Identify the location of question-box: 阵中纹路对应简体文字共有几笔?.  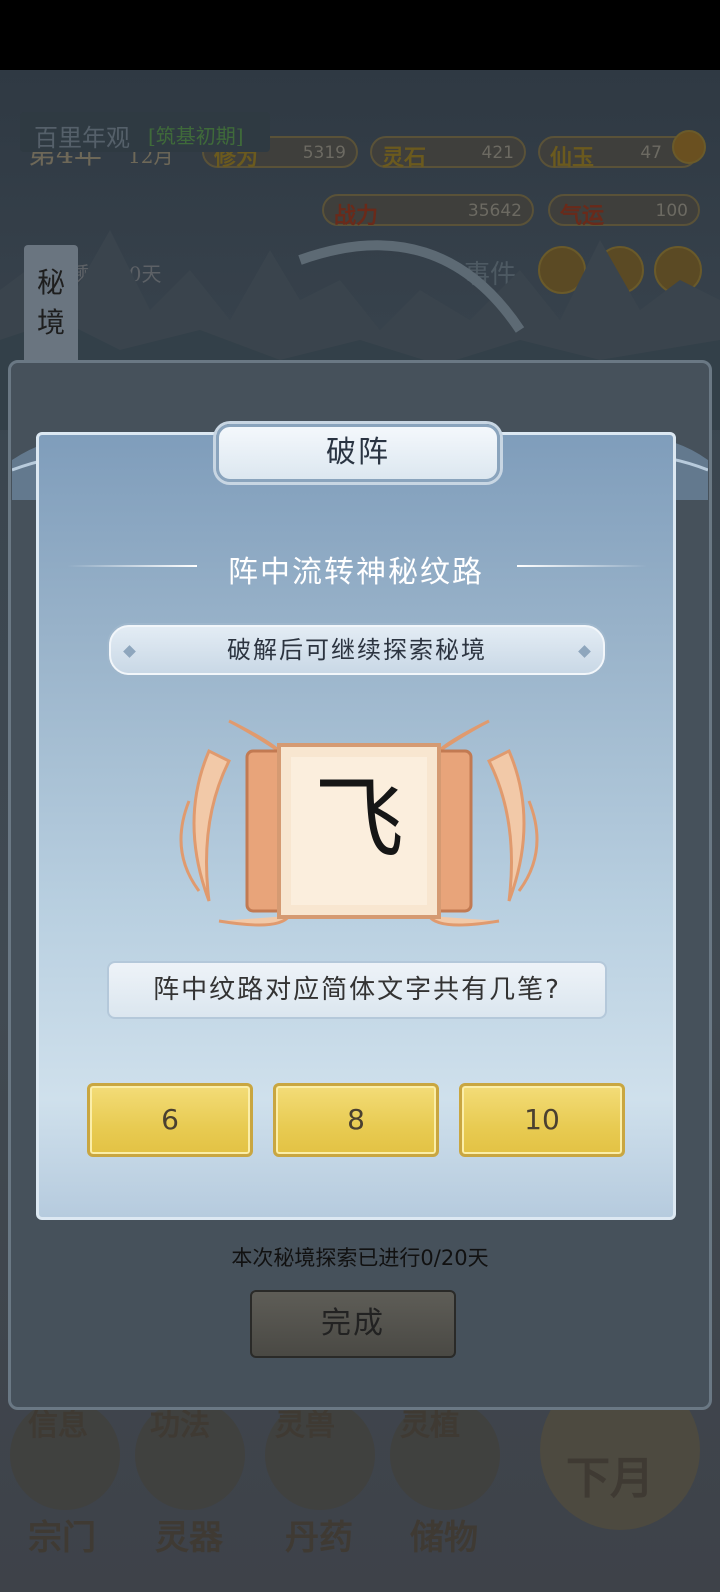
(357, 990).